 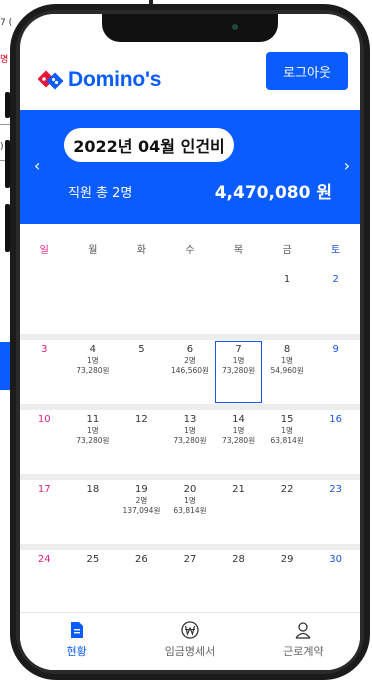 What do you see at coordinates (287, 582) in the screenshot?
I see `calendar-day: 29` at bounding box center [287, 582].